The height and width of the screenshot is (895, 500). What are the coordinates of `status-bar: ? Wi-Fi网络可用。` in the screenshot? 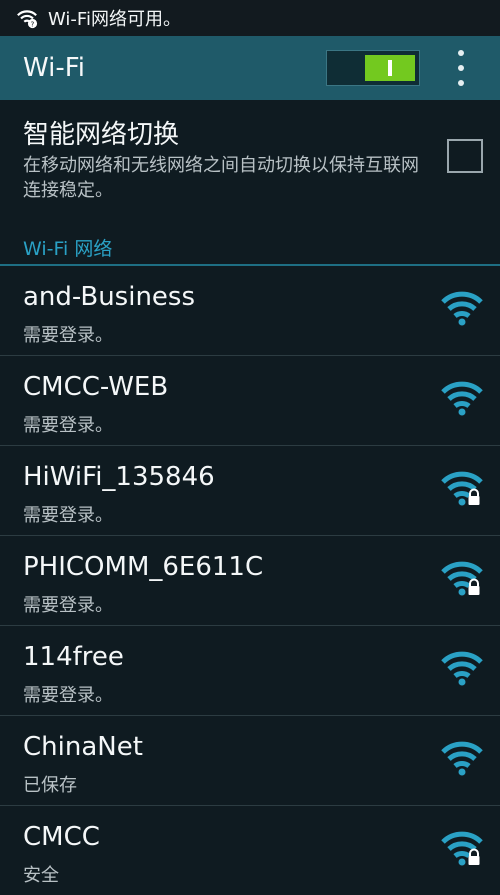 It's located at (250, 18).